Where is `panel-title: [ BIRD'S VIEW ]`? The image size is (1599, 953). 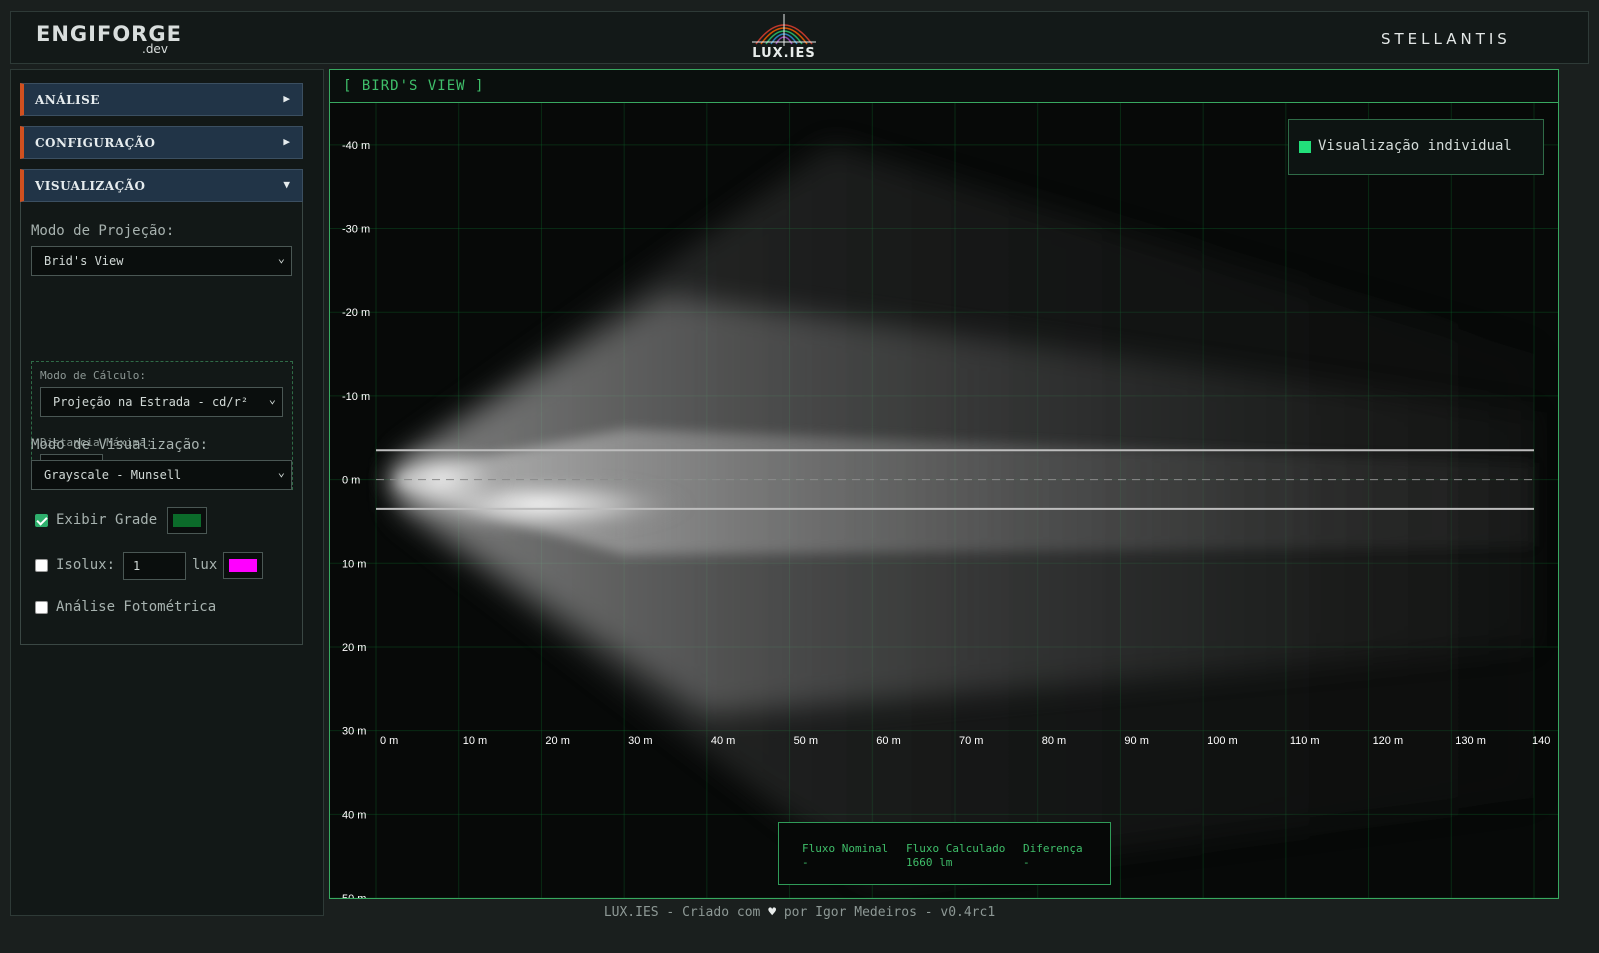
panel-title: [ BIRD'S VIEW ] is located at coordinates (414, 86).